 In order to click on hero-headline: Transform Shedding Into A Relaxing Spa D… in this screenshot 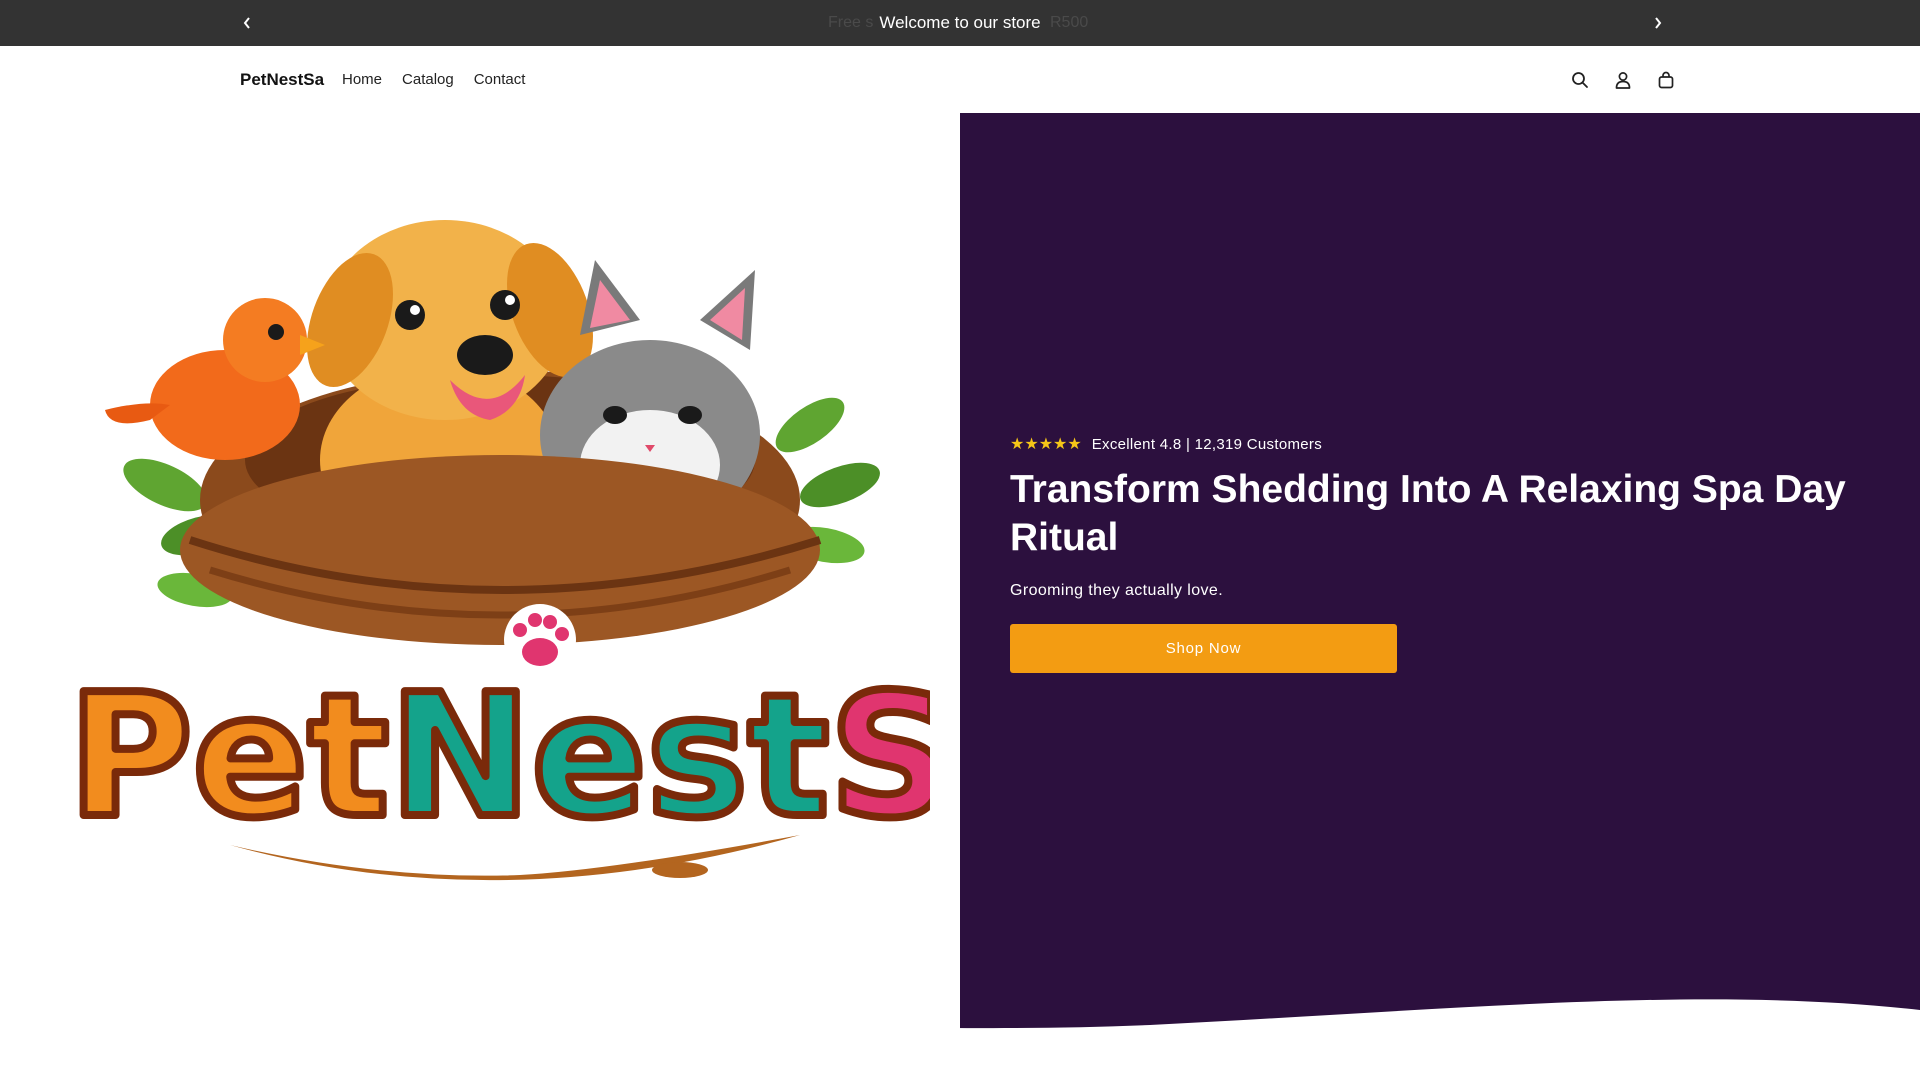, I will do `click(1428, 513)`.